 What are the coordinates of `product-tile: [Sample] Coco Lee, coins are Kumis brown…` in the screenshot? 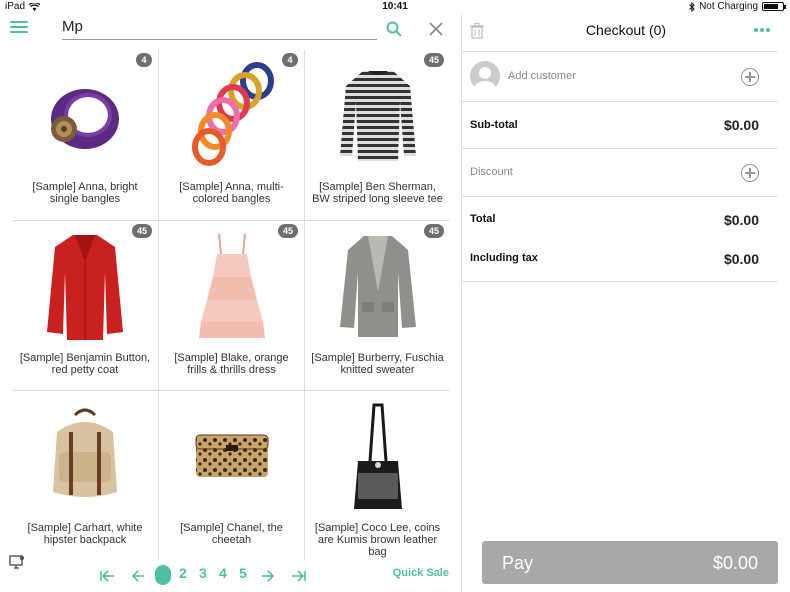 It's located at (377, 475).